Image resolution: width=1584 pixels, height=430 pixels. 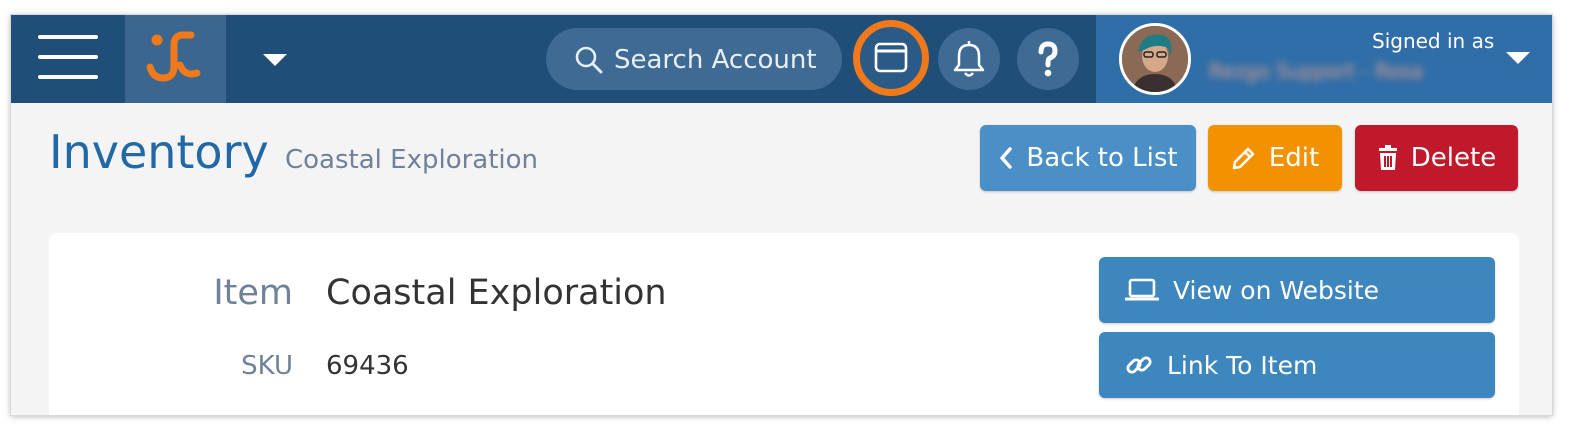 I want to click on laptop-icon, so click(x=1142, y=289).